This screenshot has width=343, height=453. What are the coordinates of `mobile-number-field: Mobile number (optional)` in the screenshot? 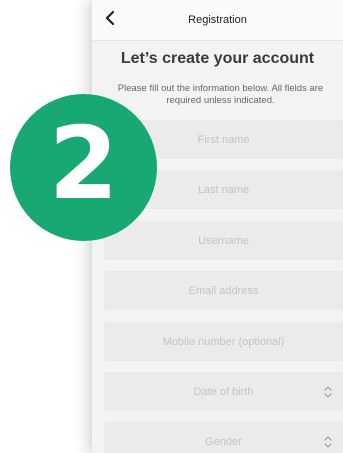 It's located at (223, 341).